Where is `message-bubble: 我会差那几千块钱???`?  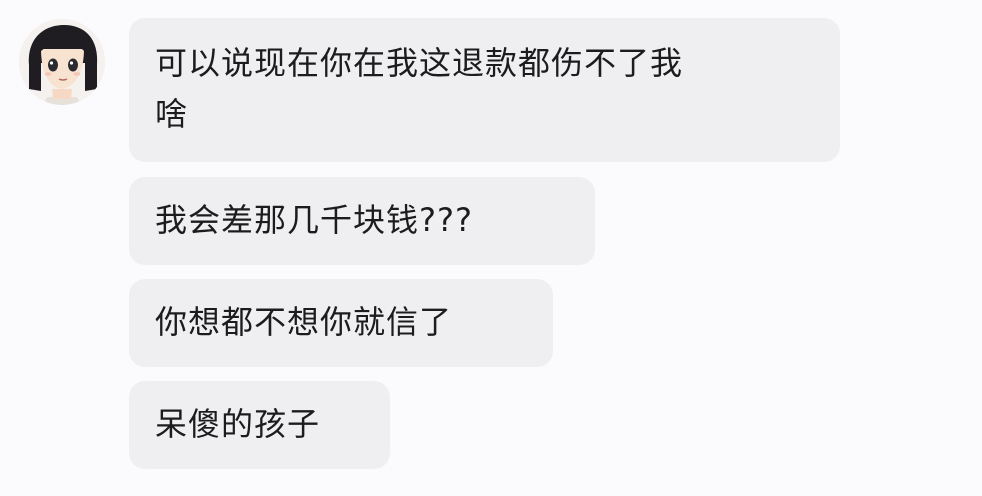
message-bubble: 我会差那几千块钱??? is located at coordinates (362, 221).